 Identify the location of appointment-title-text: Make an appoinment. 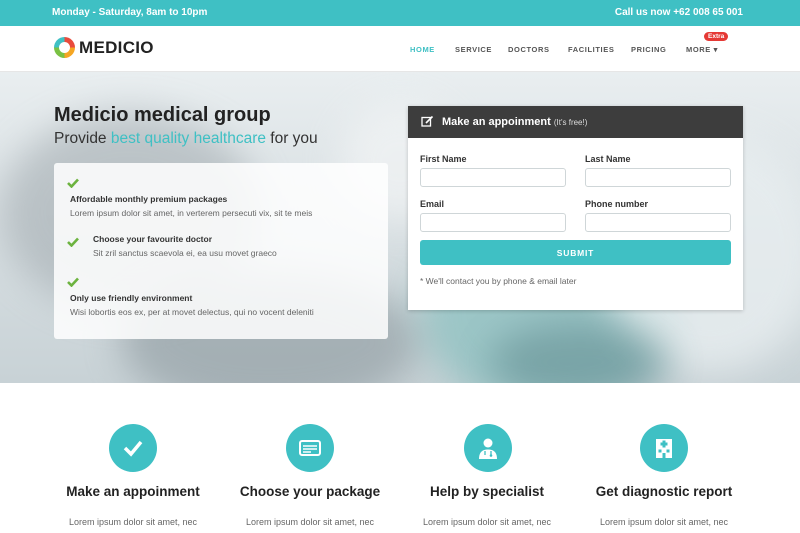
(496, 122).